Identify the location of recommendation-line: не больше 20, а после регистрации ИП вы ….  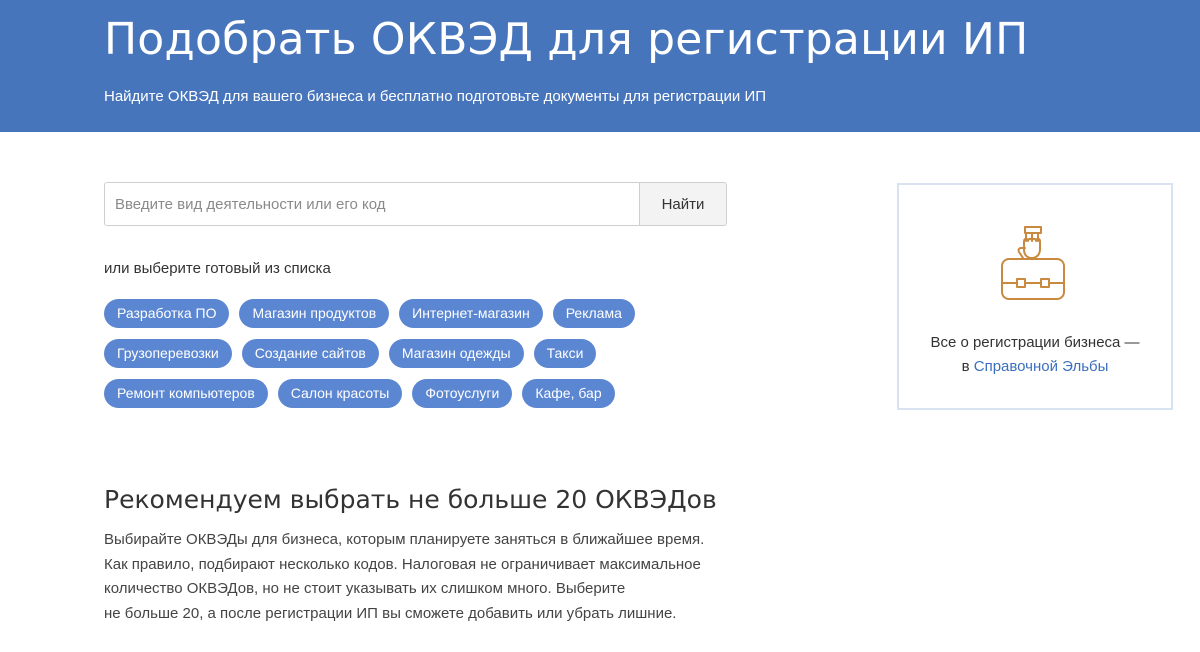
(390, 613).